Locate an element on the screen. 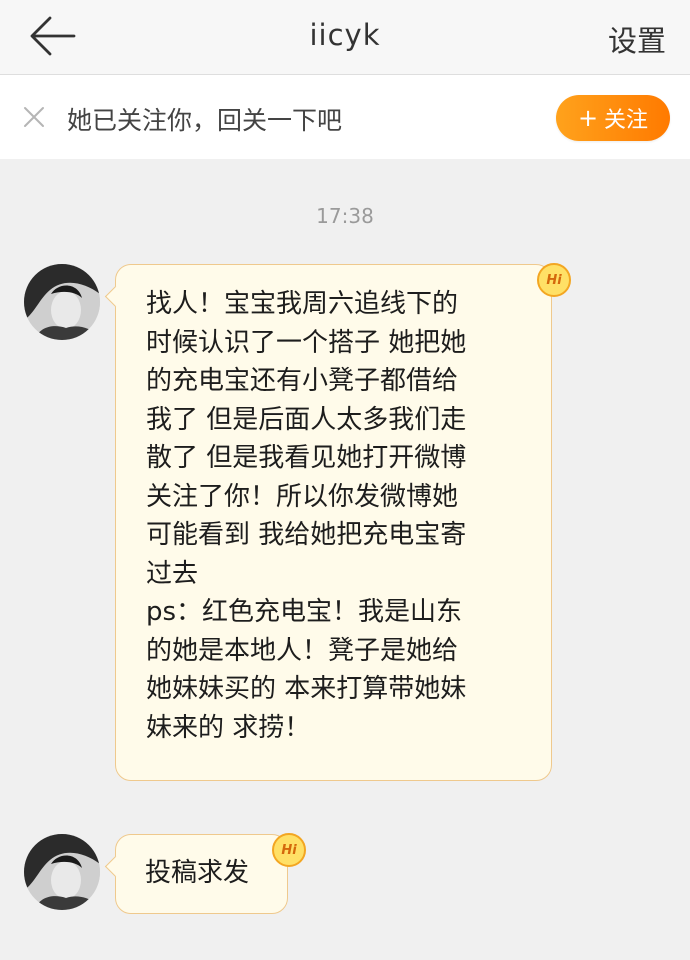 This screenshot has width=690, height=960. plus-icon: + is located at coordinates (588, 118).